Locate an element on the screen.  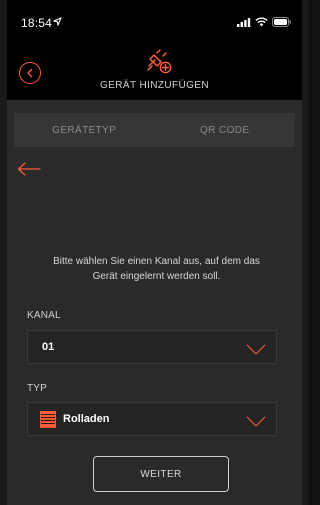
cellular-signal-icon is located at coordinates (244, 23).